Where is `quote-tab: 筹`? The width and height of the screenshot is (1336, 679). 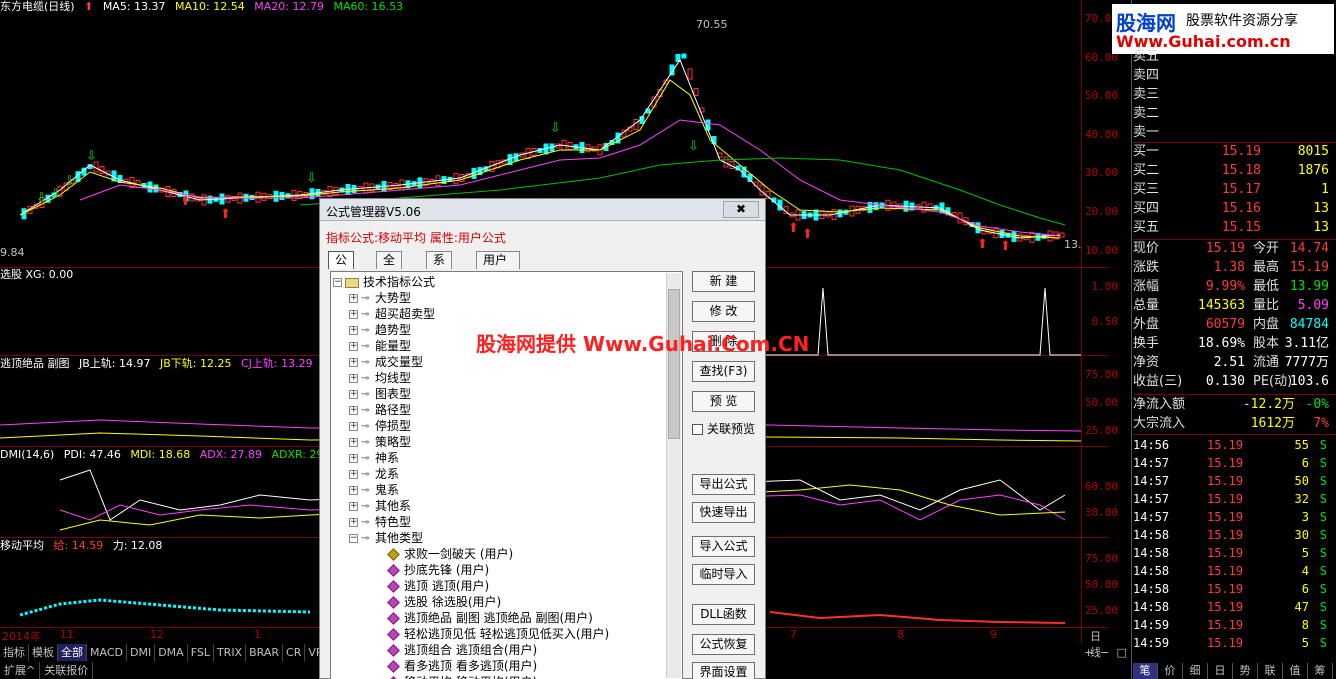 quote-tab: 筹 is located at coordinates (1320, 671).